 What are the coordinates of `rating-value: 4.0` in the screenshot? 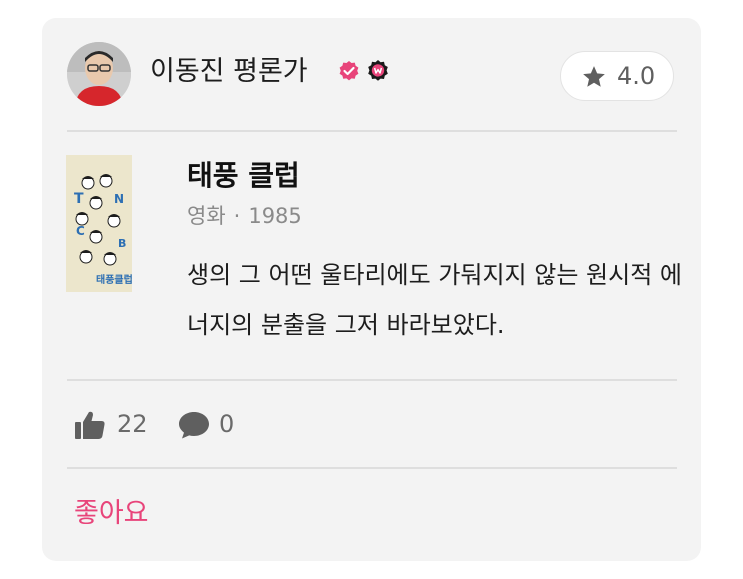 It's located at (636, 76).